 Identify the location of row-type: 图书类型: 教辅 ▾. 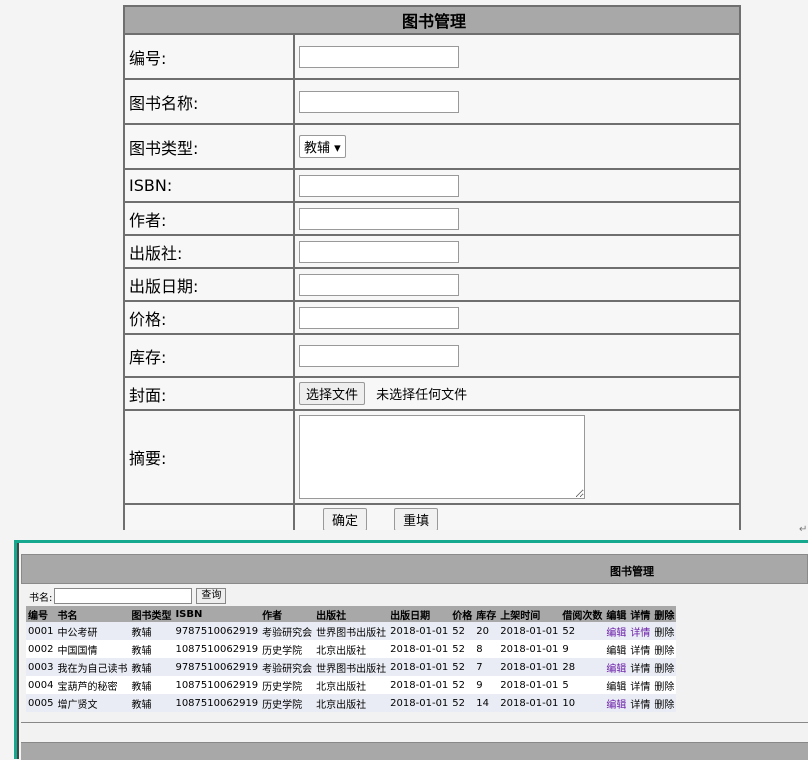
(432, 146).